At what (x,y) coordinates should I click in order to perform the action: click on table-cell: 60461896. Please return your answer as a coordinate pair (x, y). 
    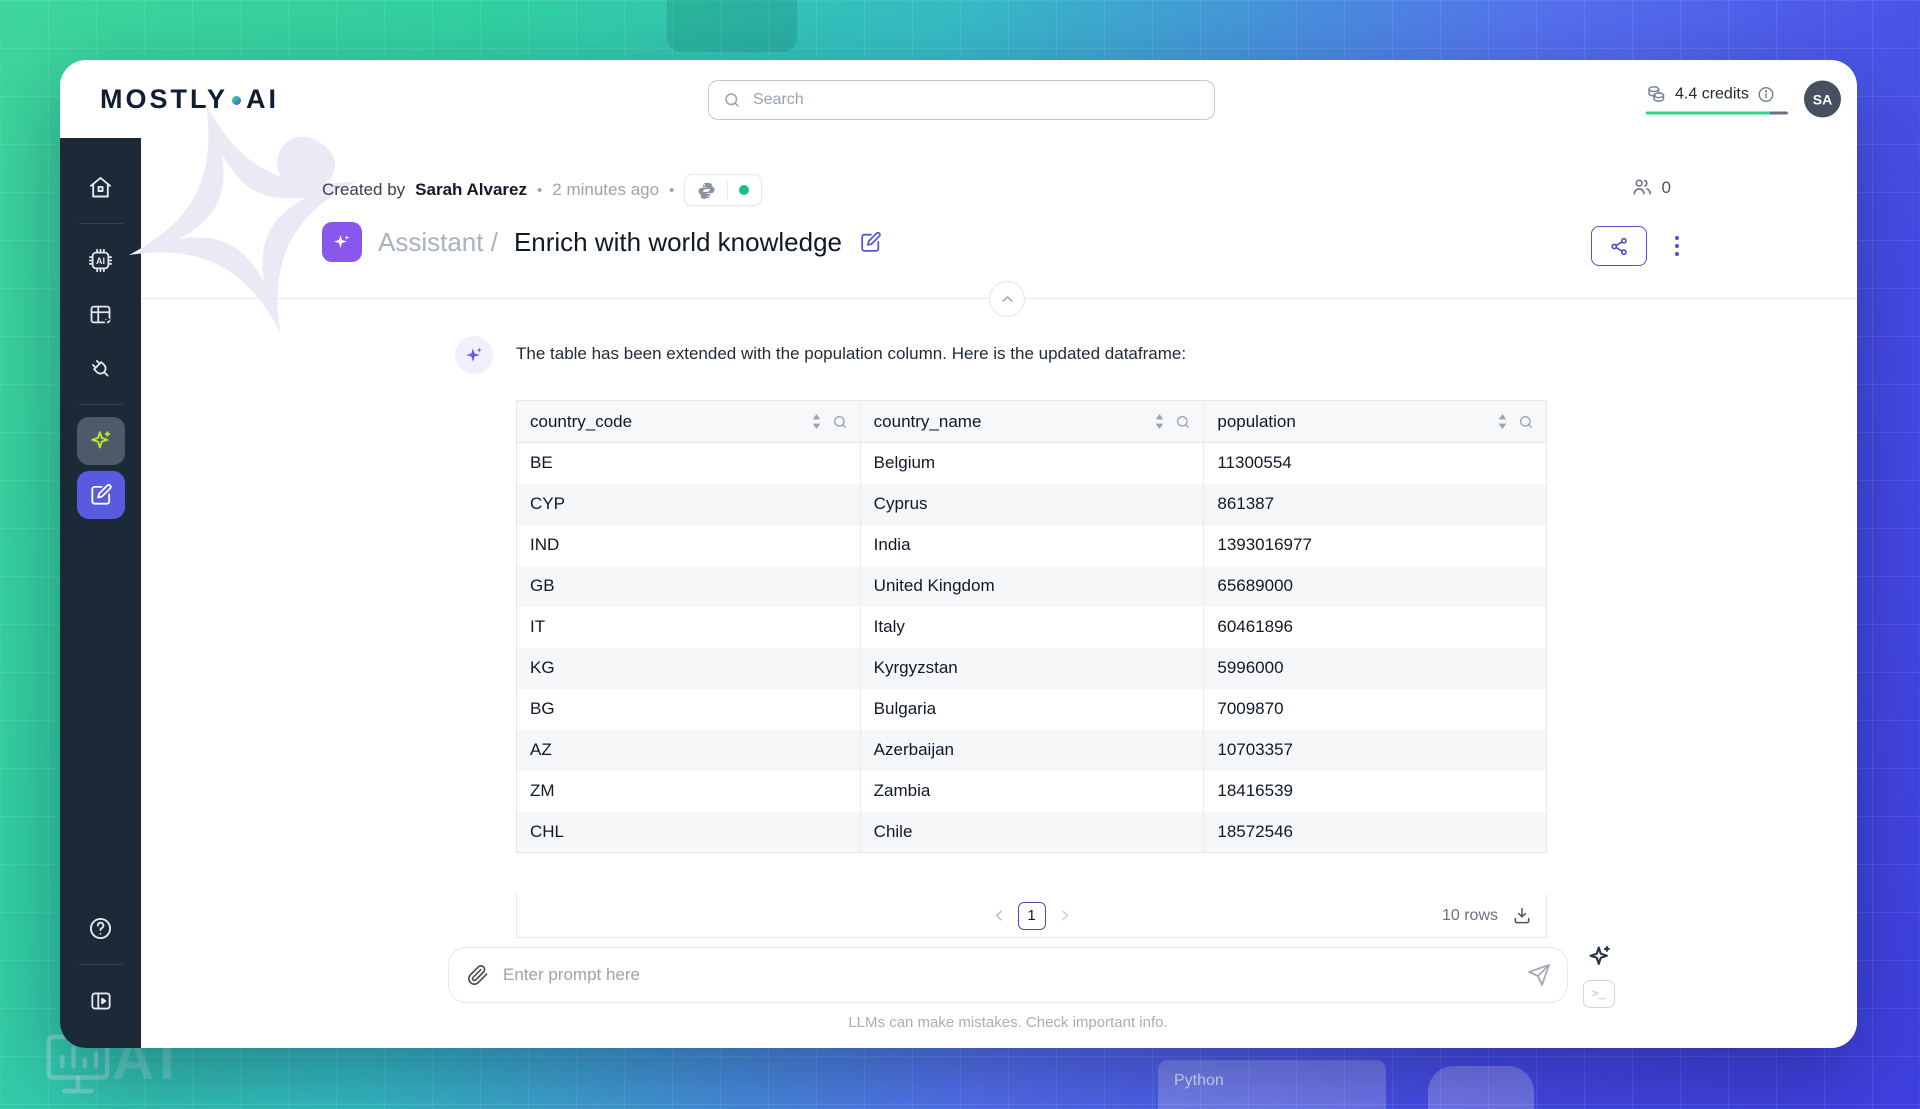
    Looking at the image, I should click on (1375, 627).